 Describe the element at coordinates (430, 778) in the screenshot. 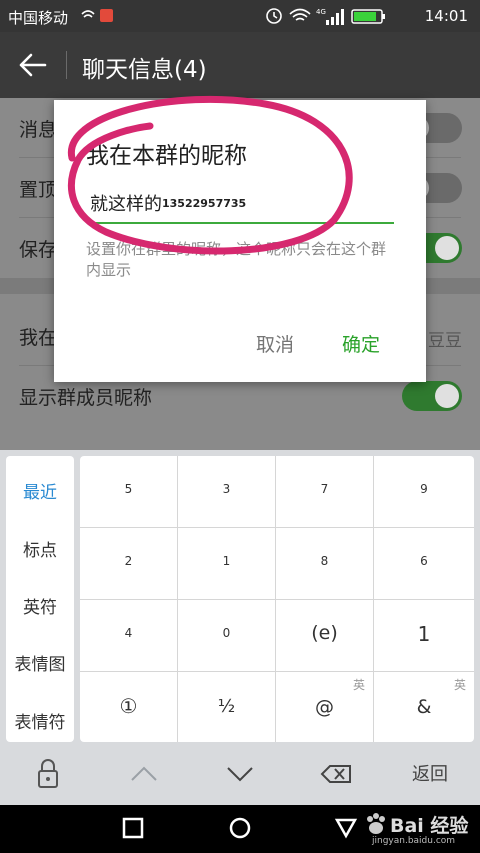

I see `keyboard-back-button: 返回` at that location.